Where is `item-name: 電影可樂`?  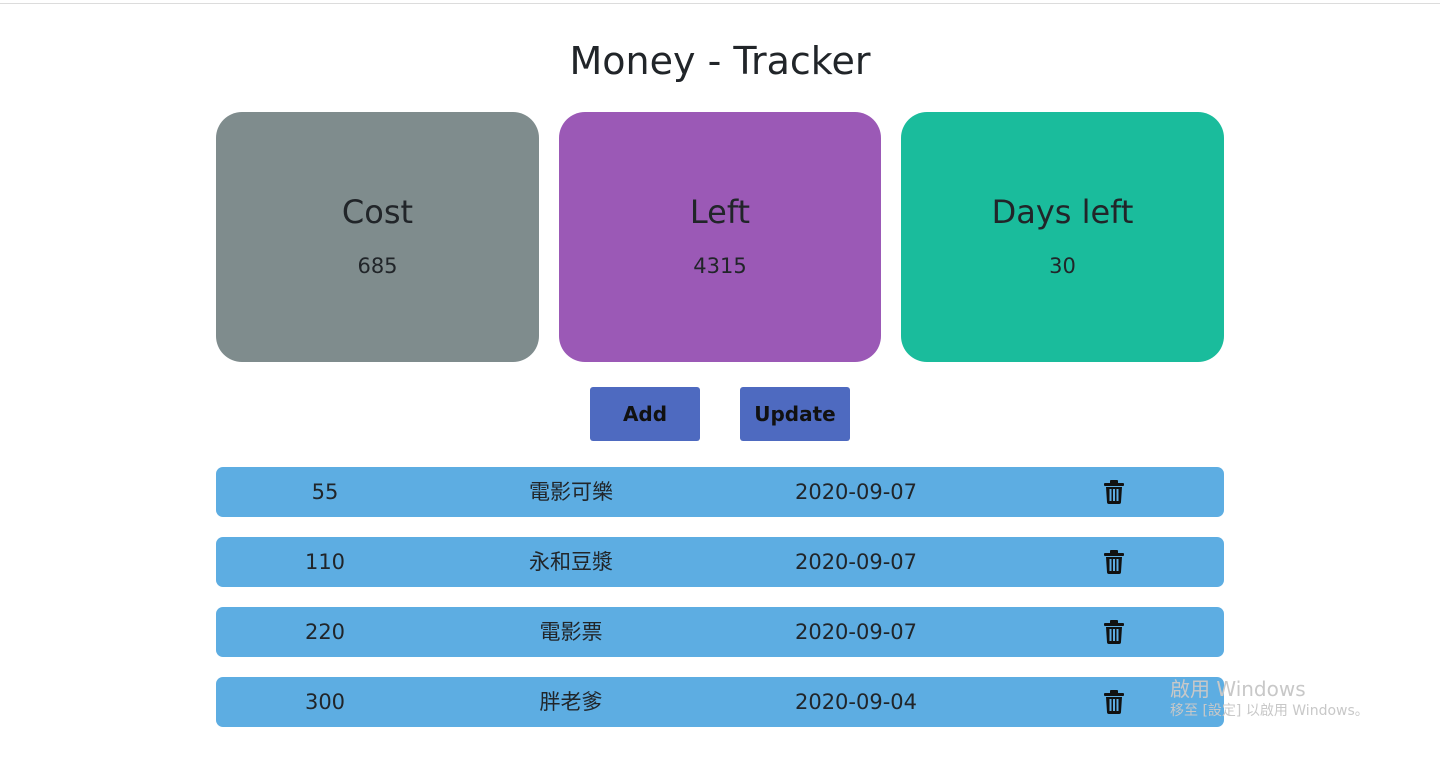
item-name: 電影可樂 is located at coordinates (571, 492).